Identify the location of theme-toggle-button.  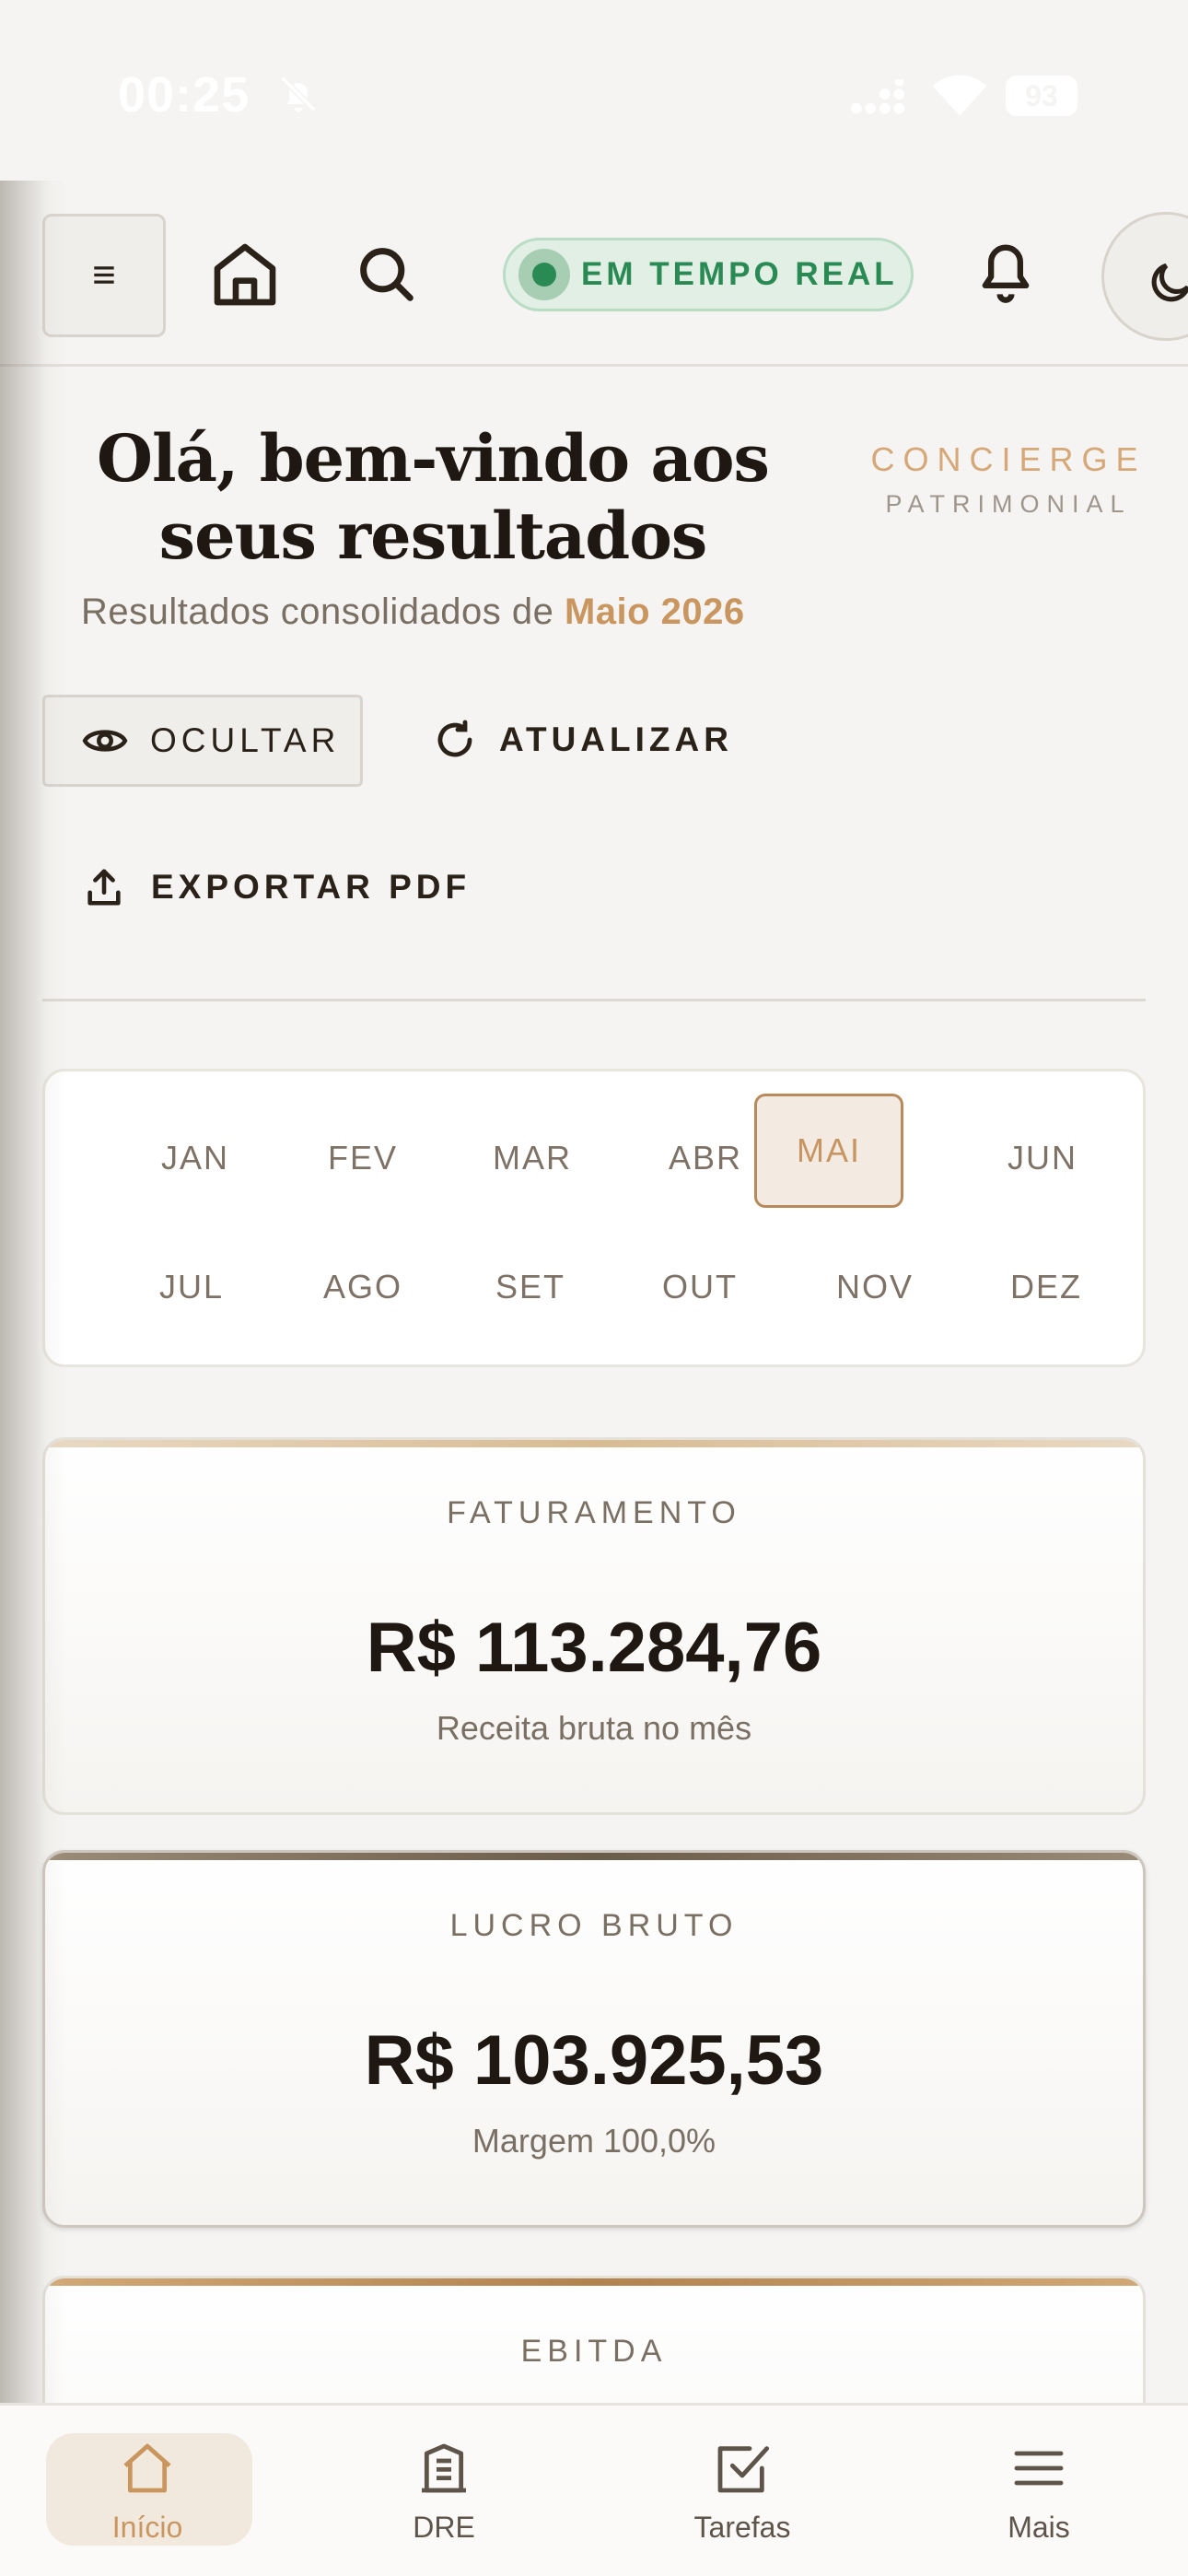
(1144, 276).